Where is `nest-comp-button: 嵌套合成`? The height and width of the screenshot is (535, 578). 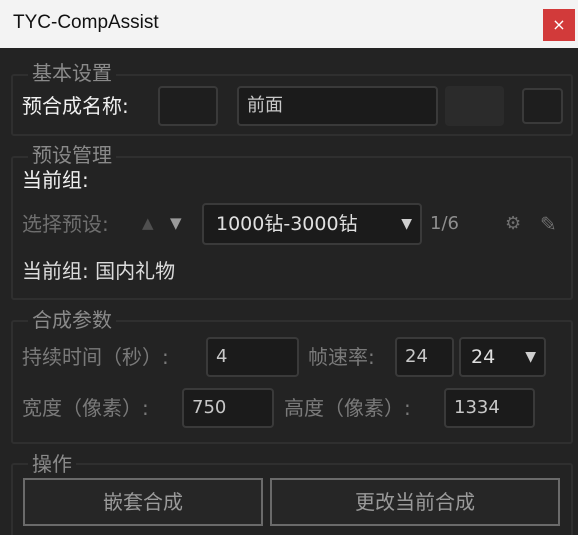
nest-comp-button: 嵌套合成 is located at coordinates (143, 502).